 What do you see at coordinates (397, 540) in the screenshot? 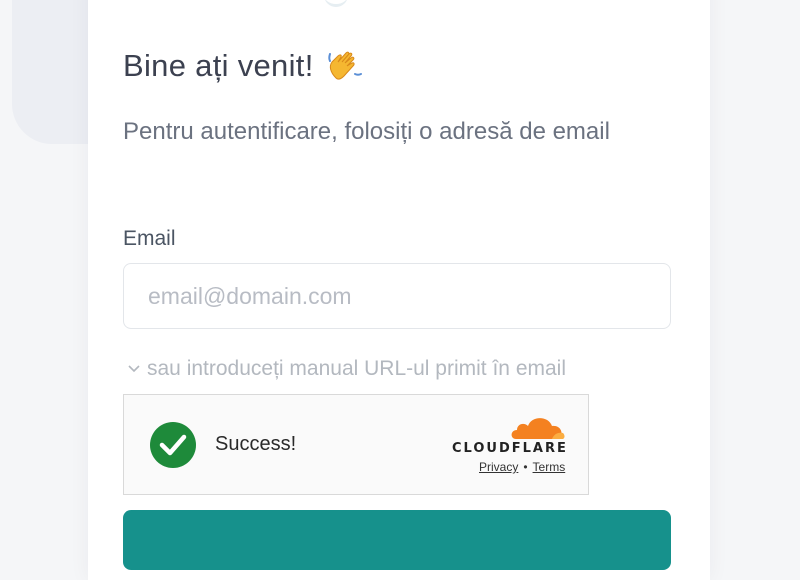
I see `submit-button` at bounding box center [397, 540].